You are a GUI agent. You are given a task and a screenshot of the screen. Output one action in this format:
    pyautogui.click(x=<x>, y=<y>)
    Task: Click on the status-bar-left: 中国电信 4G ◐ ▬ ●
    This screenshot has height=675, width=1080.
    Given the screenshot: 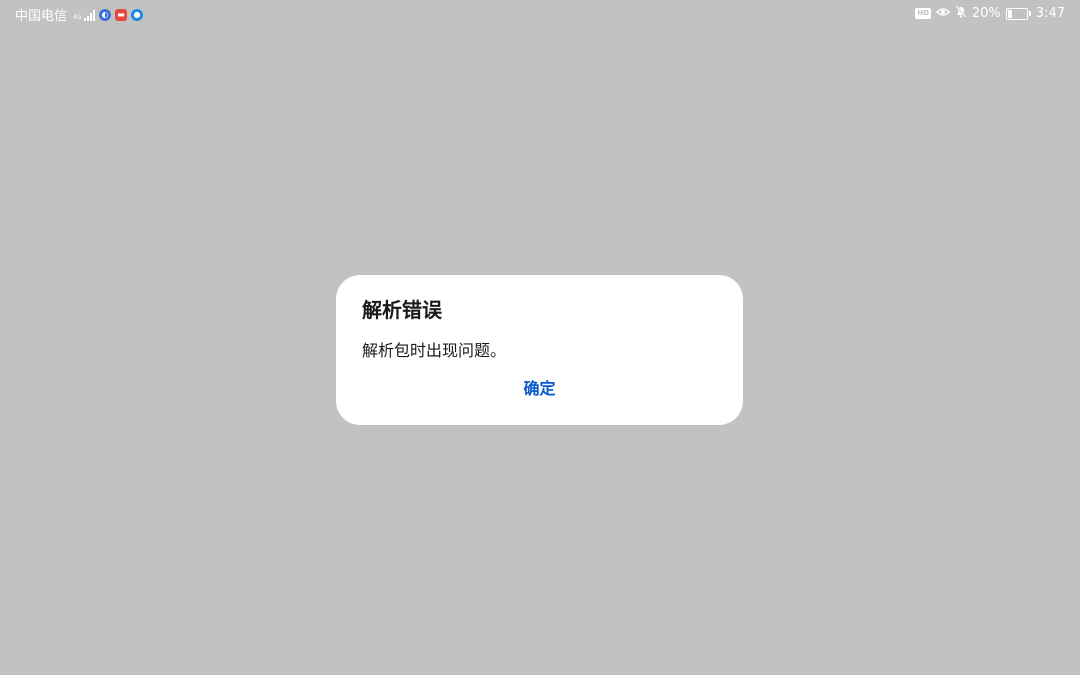 What is the action you would take?
    pyautogui.click(x=79, y=14)
    